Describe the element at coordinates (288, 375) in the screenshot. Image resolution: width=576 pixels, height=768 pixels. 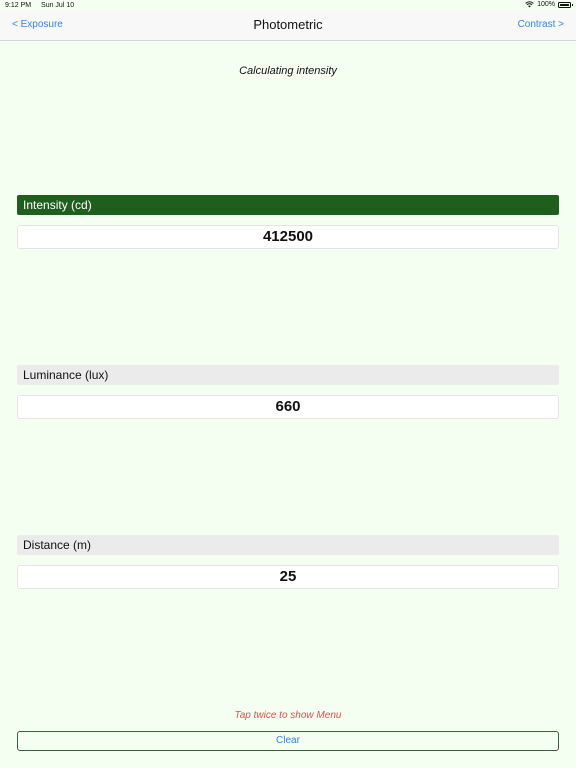
I see `luminance-label: Luminance (lux)` at that location.